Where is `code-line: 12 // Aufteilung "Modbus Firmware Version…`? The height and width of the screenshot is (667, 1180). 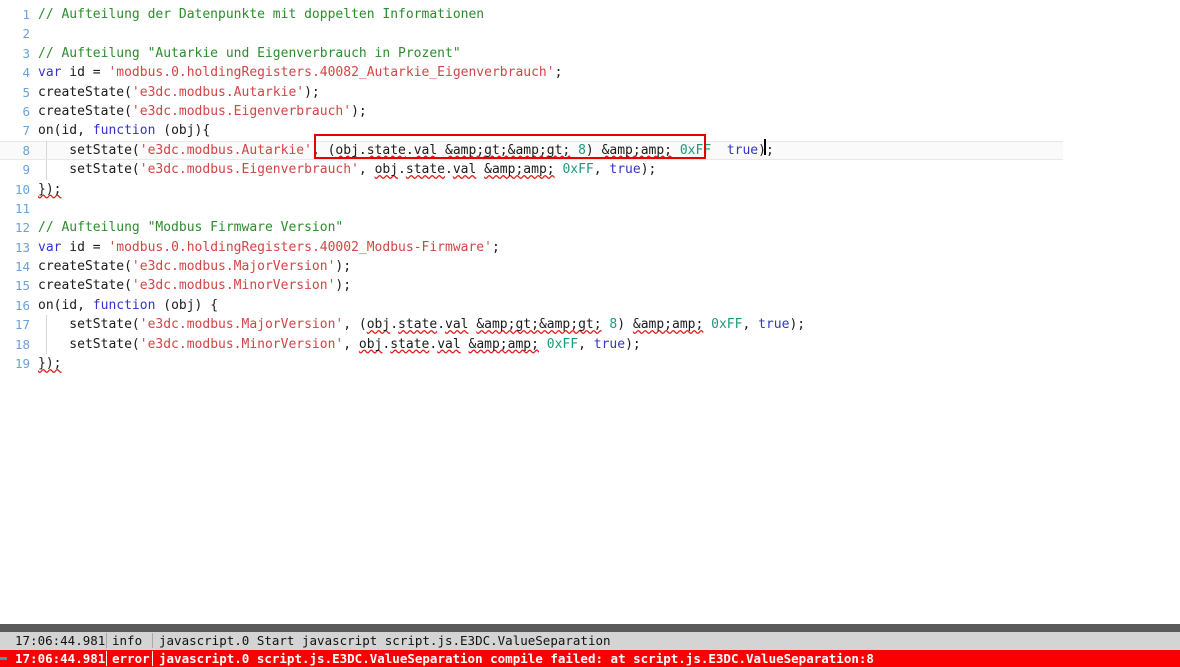
code-line: 12 // Aufteilung "Modbus Firmware Version… is located at coordinates (590, 227).